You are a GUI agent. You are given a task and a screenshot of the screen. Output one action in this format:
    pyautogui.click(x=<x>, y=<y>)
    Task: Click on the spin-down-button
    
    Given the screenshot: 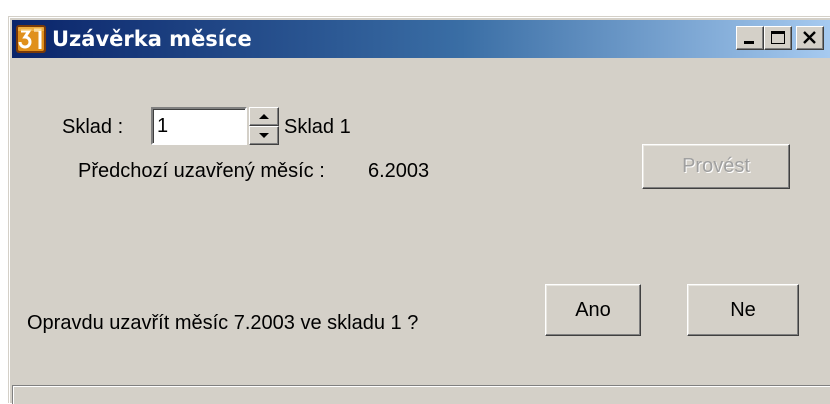 What is the action you would take?
    pyautogui.click(x=264, y=135)
    